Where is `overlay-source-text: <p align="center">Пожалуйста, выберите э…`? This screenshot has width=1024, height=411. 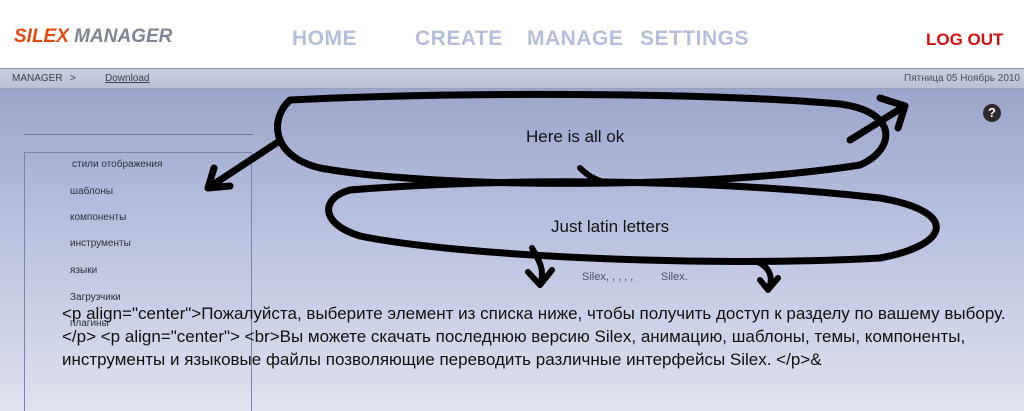
overlay-source-text: <p align="center">Пожалуйста, выберите э… is located at coordinates (534, 336).